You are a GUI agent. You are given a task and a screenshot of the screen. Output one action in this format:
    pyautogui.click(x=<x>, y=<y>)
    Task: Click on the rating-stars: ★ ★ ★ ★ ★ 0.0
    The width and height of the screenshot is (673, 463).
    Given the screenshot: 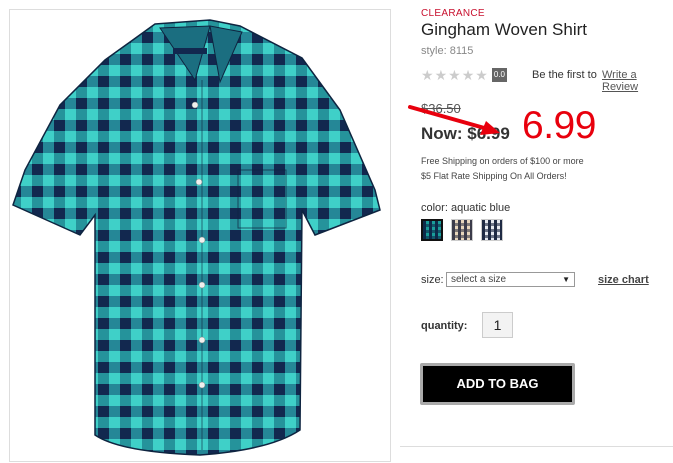 What is the action you would take?
    pyautogui.click(x=464, y=75)
    